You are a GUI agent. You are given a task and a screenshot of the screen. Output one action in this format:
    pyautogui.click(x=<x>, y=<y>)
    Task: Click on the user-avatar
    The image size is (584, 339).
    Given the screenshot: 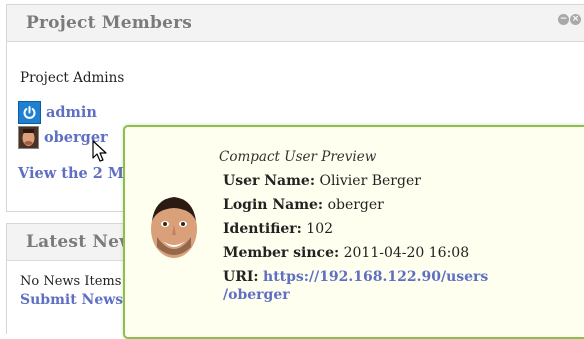 What is the action you would take?
    pyautogui.click(x=174, y=226)
    